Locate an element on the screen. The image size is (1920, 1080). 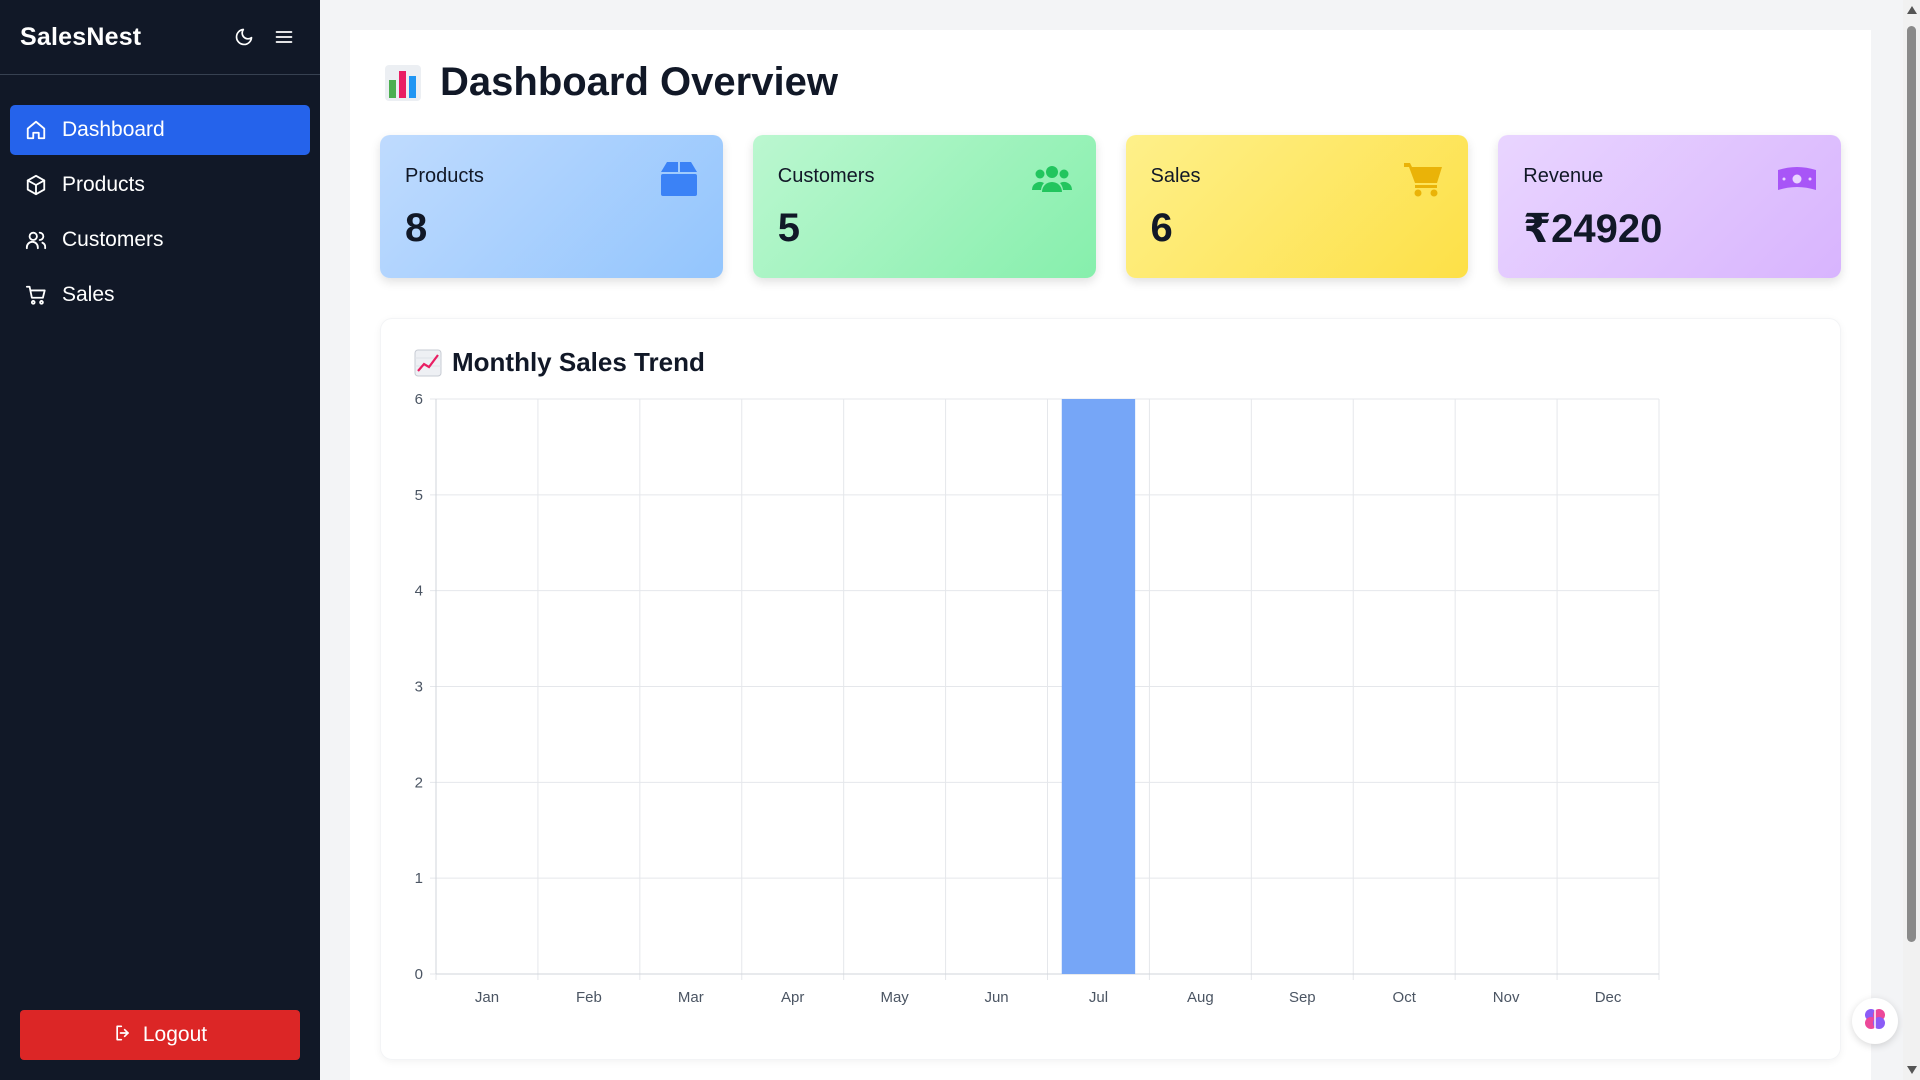
stat-card-value: ₹24920 is located at coordinates (1593, 229).